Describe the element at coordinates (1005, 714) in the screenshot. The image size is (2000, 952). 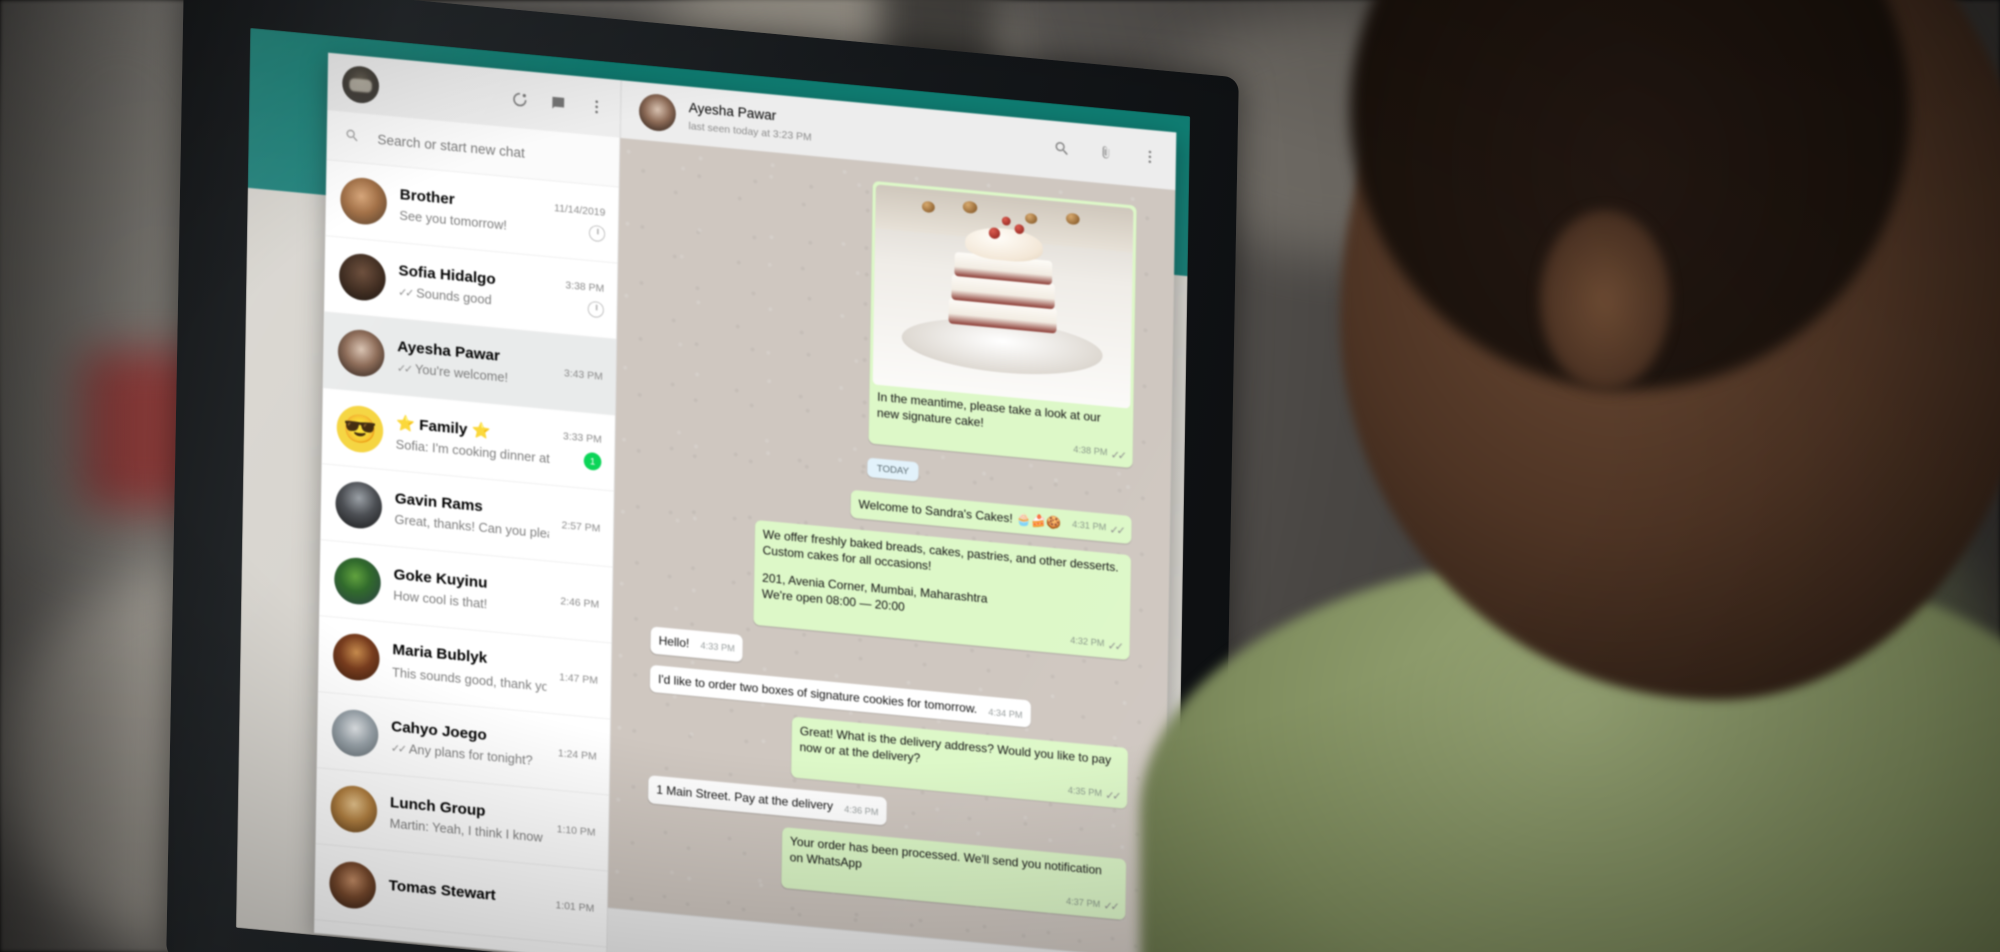
I see `message-time: 4:34 PM` at that location.